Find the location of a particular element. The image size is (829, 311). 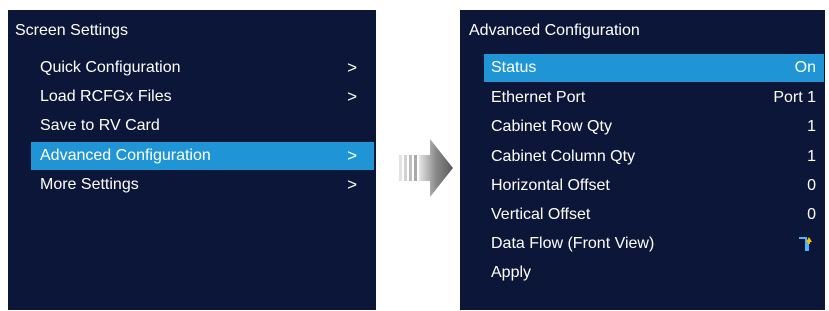

config-row-label: Status is located at coordinates (514, 67).